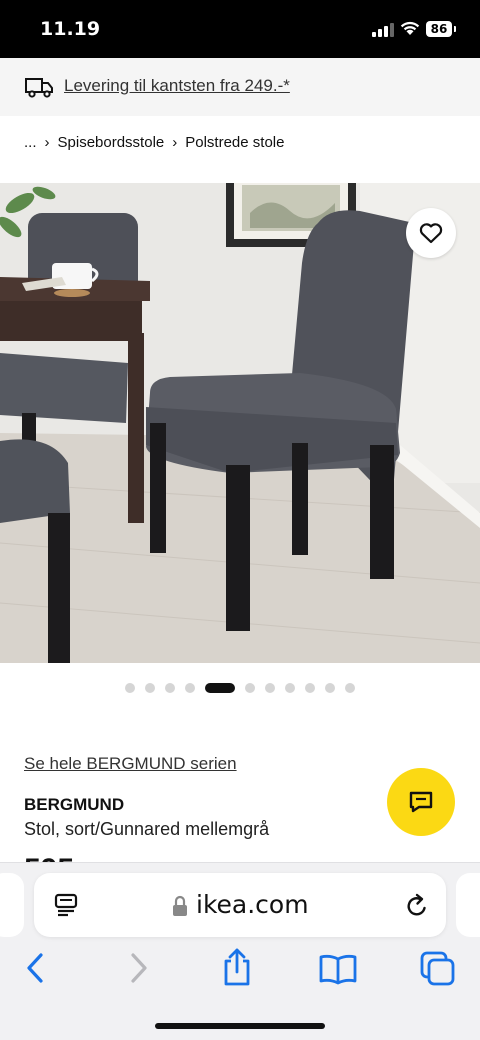  I want to click on tabs-icon, so click(438, 969).